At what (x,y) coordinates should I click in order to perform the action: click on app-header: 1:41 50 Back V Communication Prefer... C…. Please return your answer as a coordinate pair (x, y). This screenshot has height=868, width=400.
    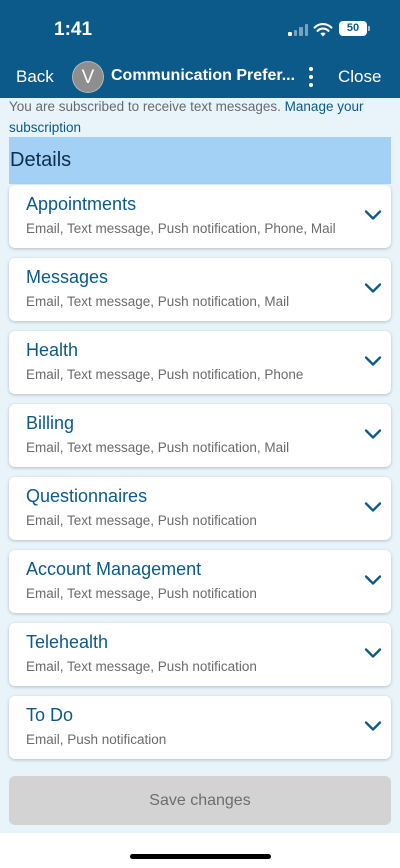
    Looking at the image, I should click on (200, 50).